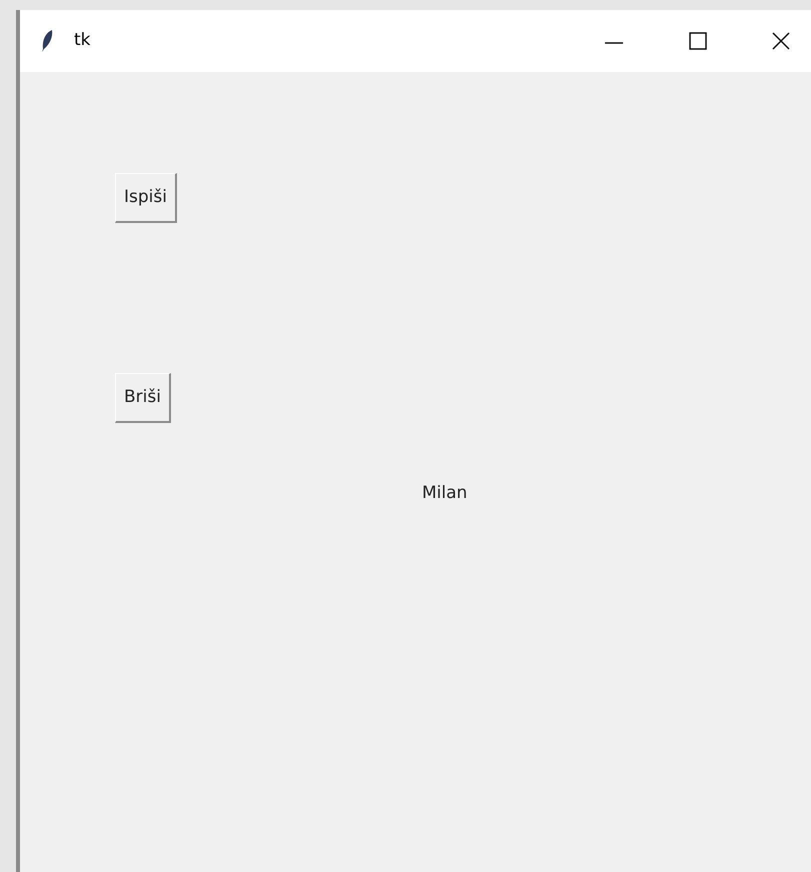 The image size is (811, 872). I want to click on text-label: Milan, so click(445, 493).